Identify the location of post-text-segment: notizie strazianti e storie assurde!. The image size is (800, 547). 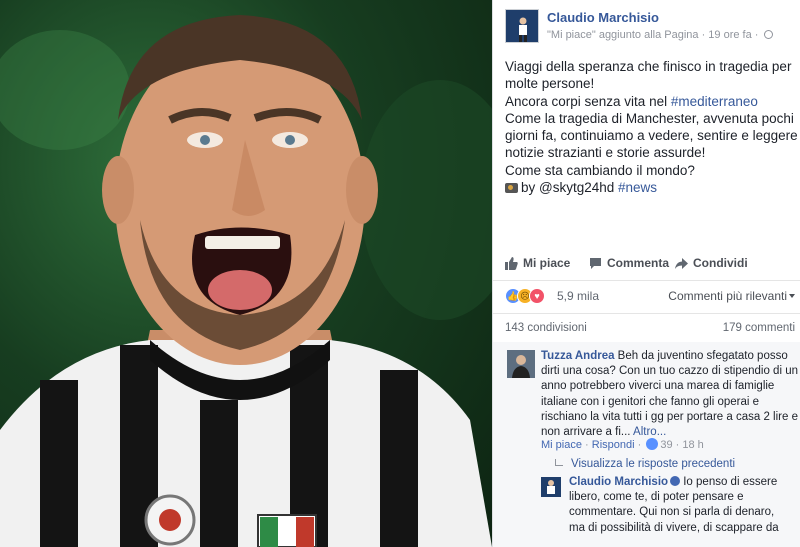
(605, 153).